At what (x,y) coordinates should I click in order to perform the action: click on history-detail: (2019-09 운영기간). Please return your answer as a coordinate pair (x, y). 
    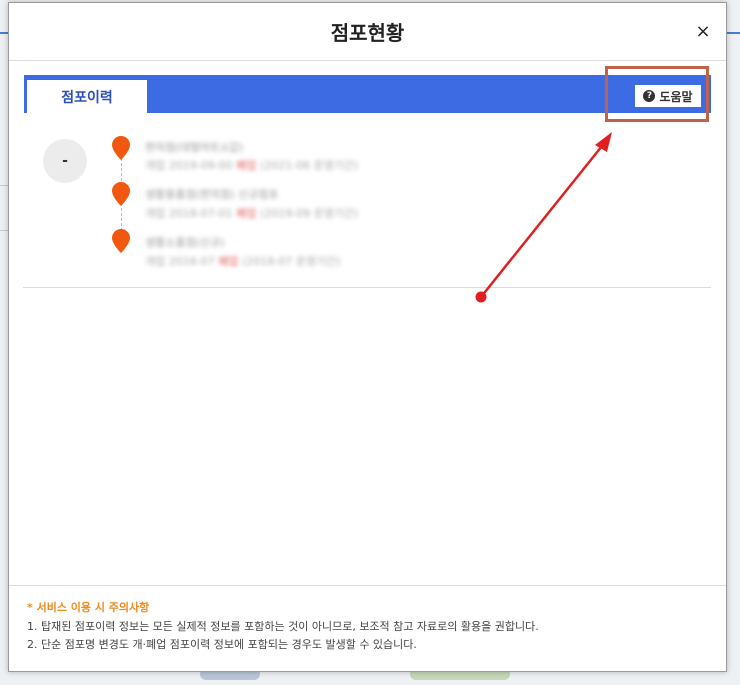
    Looking at the image, I should click on (309, 213).